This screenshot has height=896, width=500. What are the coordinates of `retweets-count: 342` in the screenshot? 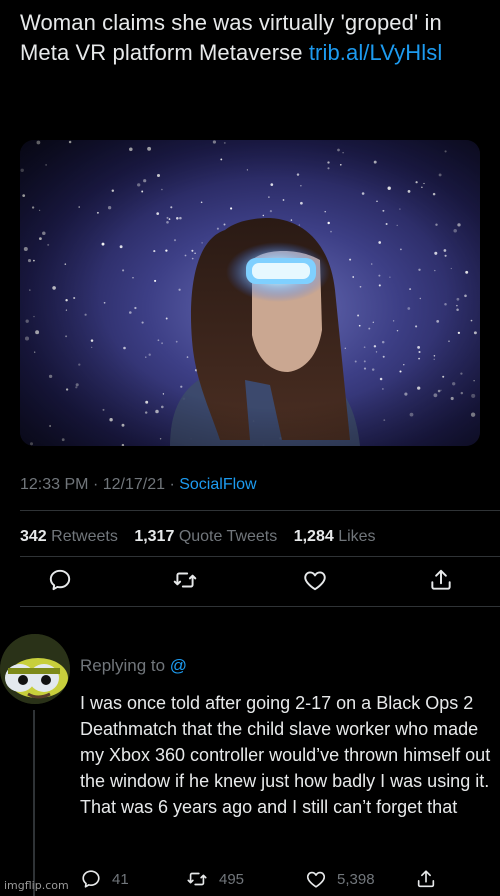 It's located at (33, 536).